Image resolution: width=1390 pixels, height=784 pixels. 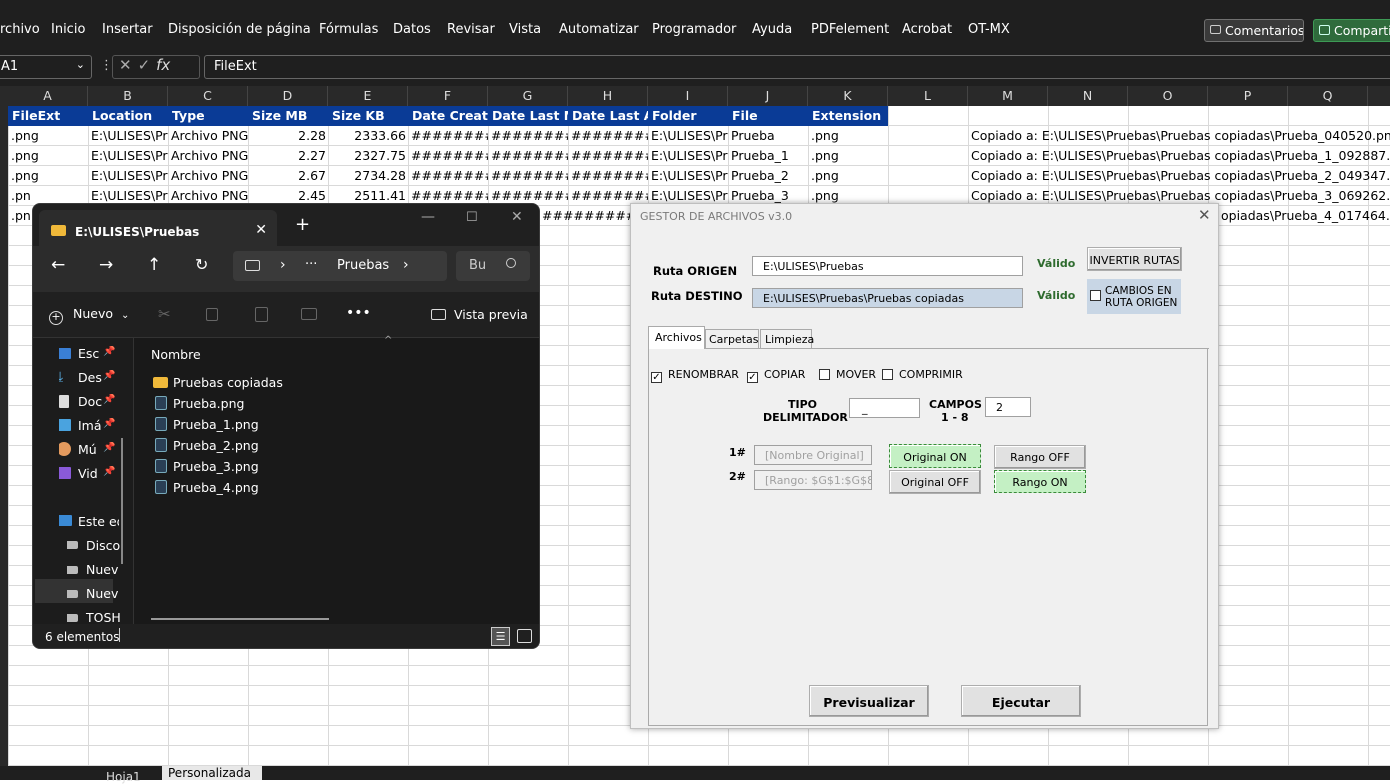 I want to click on table-header: Folder, so click(x=689, y=116).